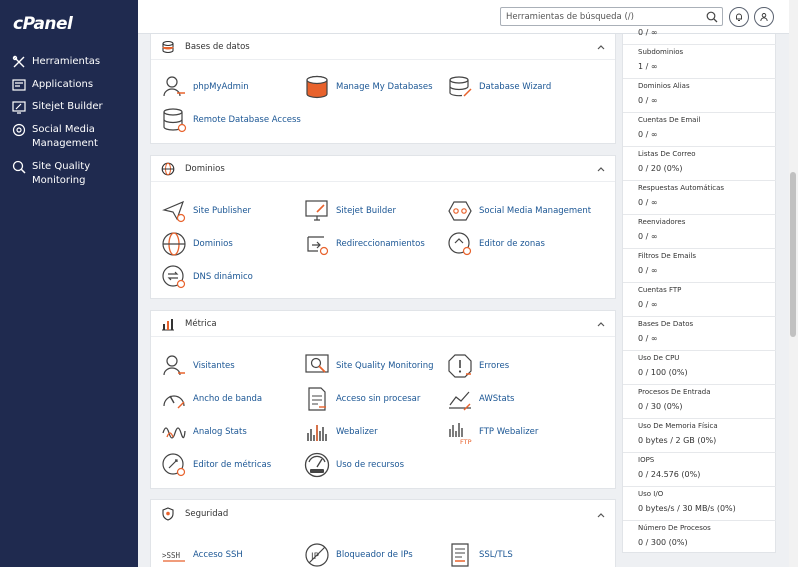 The width and height of the screenshot is (798, 567). Describe the element at coordinates (687, 508) in the screenshot. I see `stat-value: 0 bytes/s / 30 MB/s (0%)` at that location.